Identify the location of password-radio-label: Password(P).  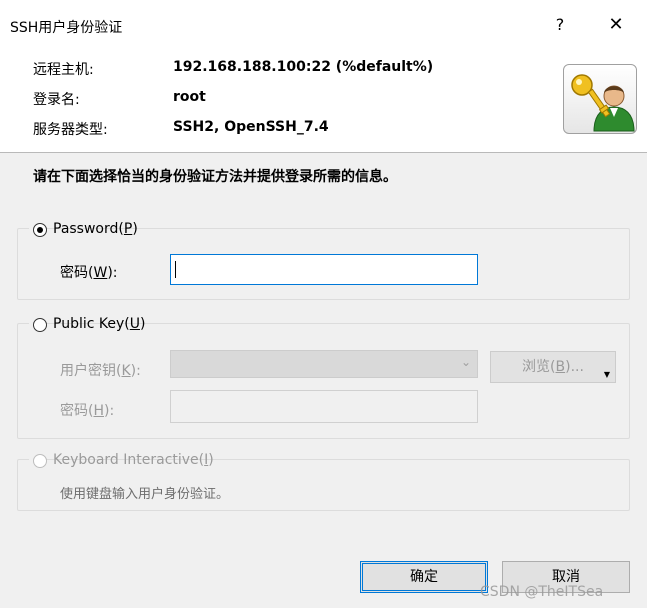
(95, 229).